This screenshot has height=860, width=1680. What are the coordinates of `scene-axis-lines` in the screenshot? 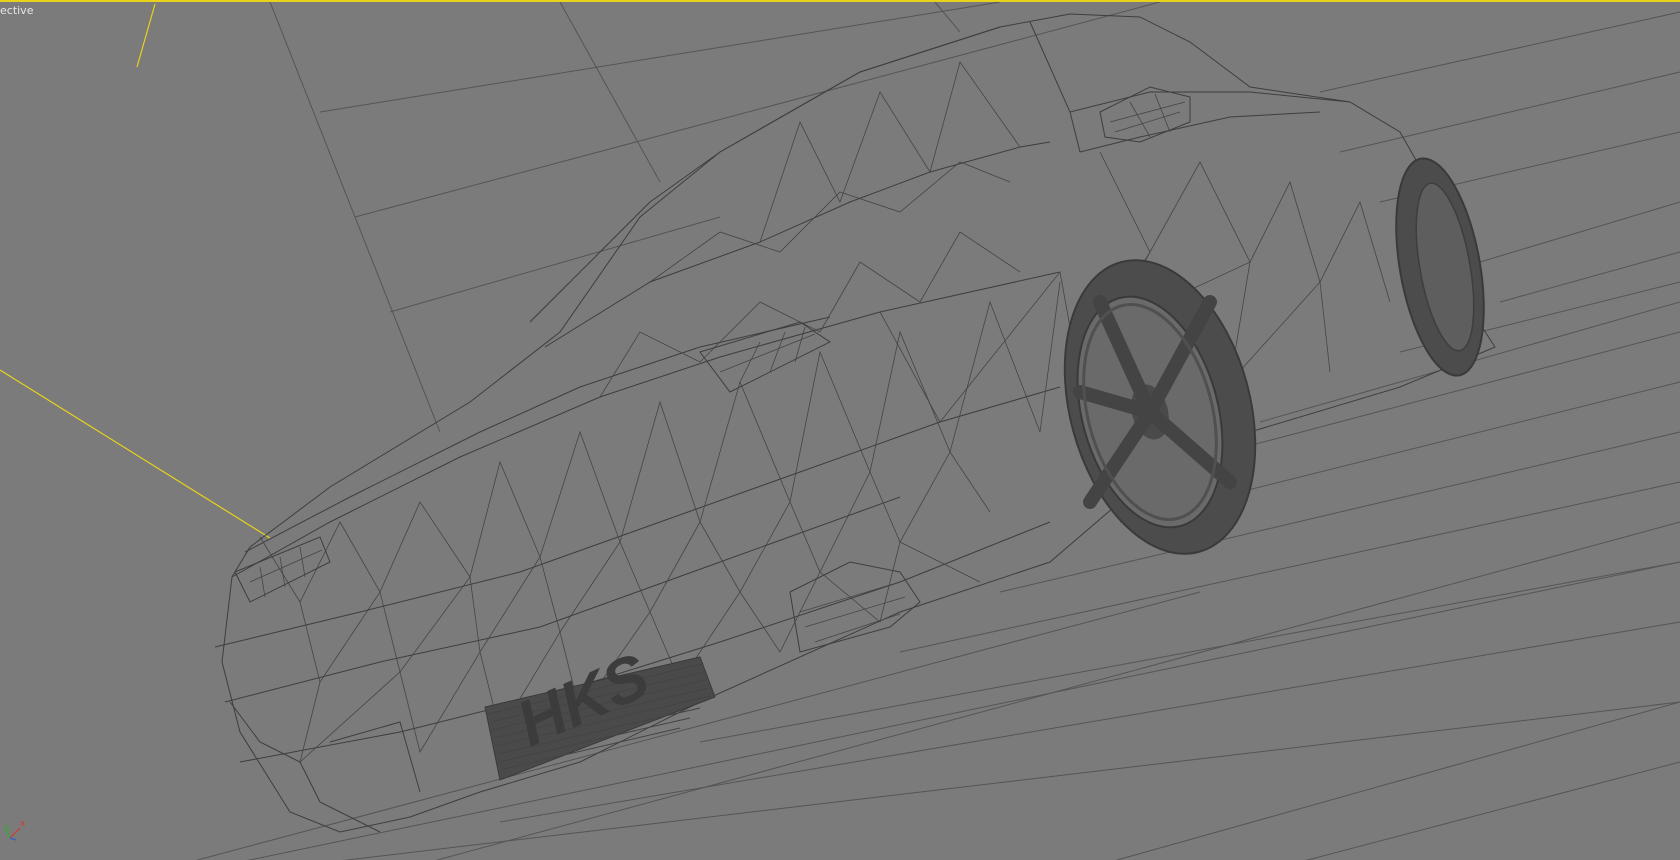 It's located at (135, 271).